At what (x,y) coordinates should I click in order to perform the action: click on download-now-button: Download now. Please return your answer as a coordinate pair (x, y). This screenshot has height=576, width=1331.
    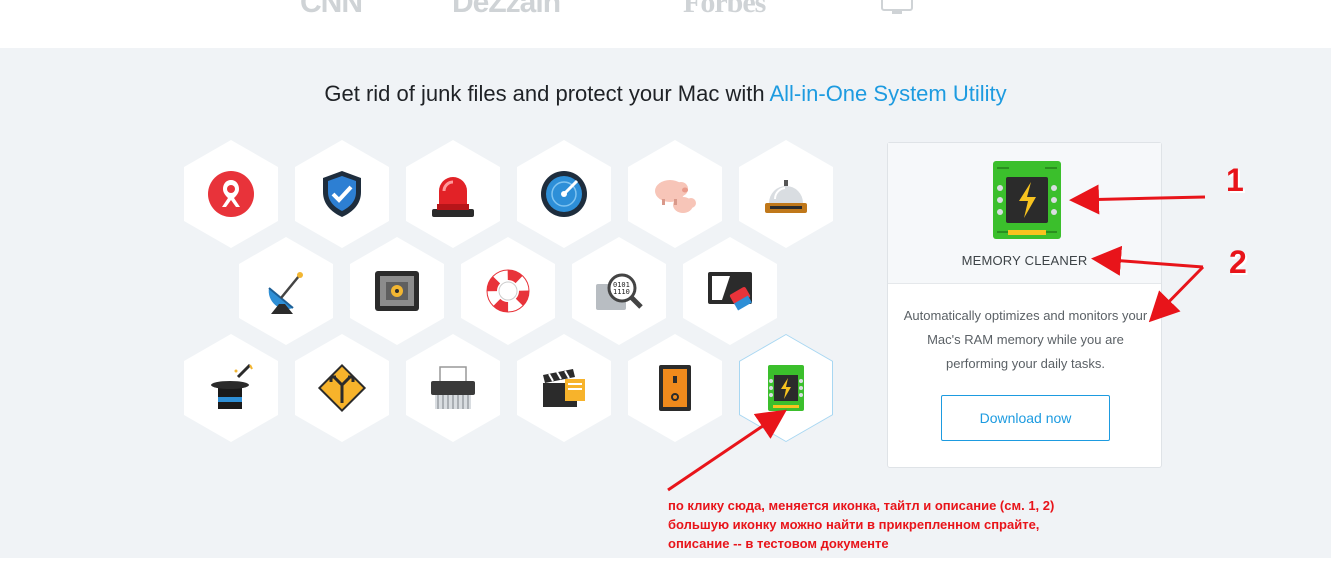
    Looking at the image, I should click on (1025, 418).